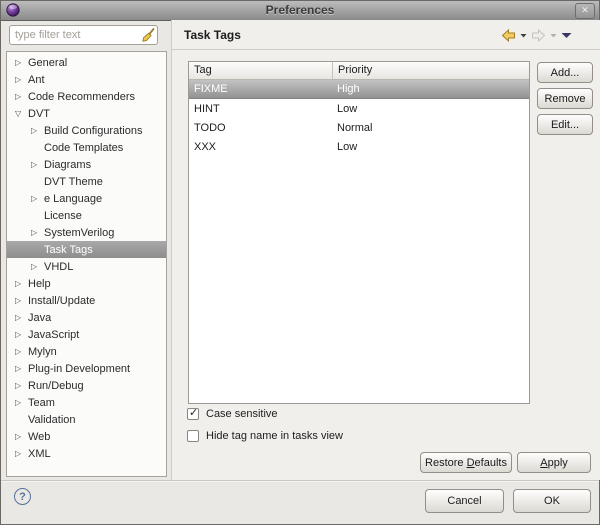  I want to click on forward-arrow-icon, so click(538, 35).